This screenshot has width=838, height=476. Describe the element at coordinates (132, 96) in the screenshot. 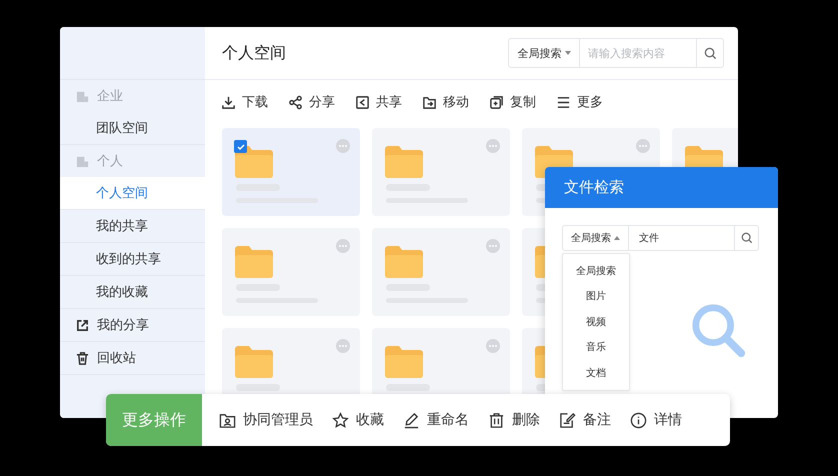

I see `sidebar-group: 企业` at that location.